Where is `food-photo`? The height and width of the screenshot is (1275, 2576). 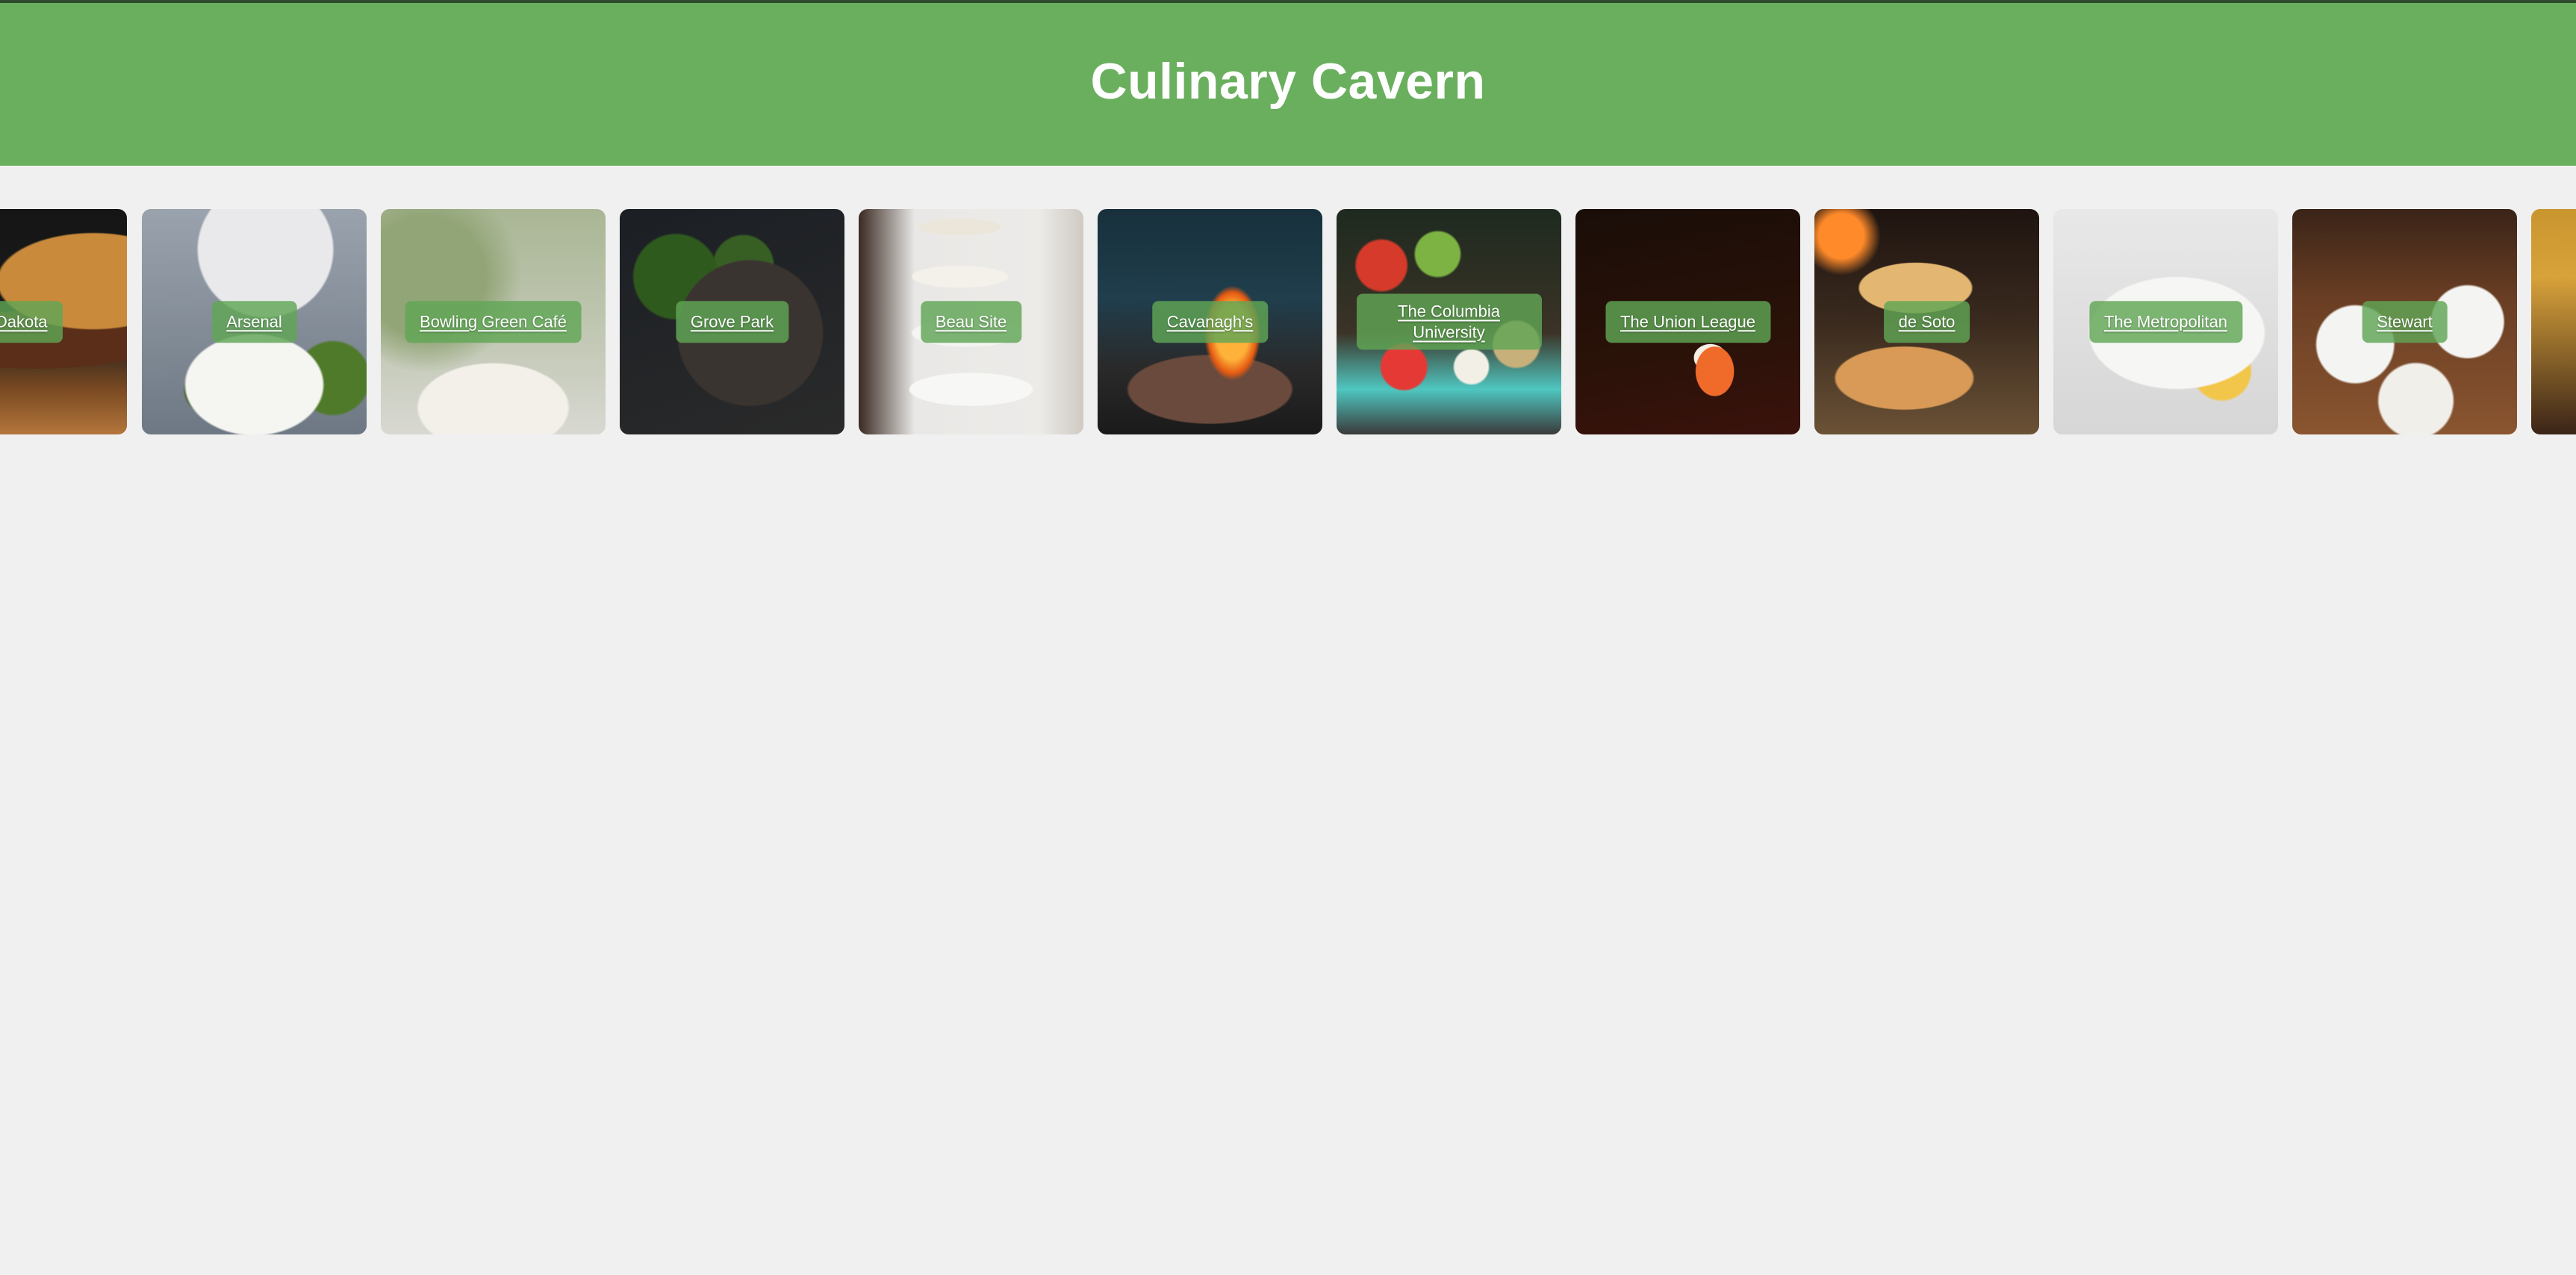
food-photo is located at coordinates (2553, 321).